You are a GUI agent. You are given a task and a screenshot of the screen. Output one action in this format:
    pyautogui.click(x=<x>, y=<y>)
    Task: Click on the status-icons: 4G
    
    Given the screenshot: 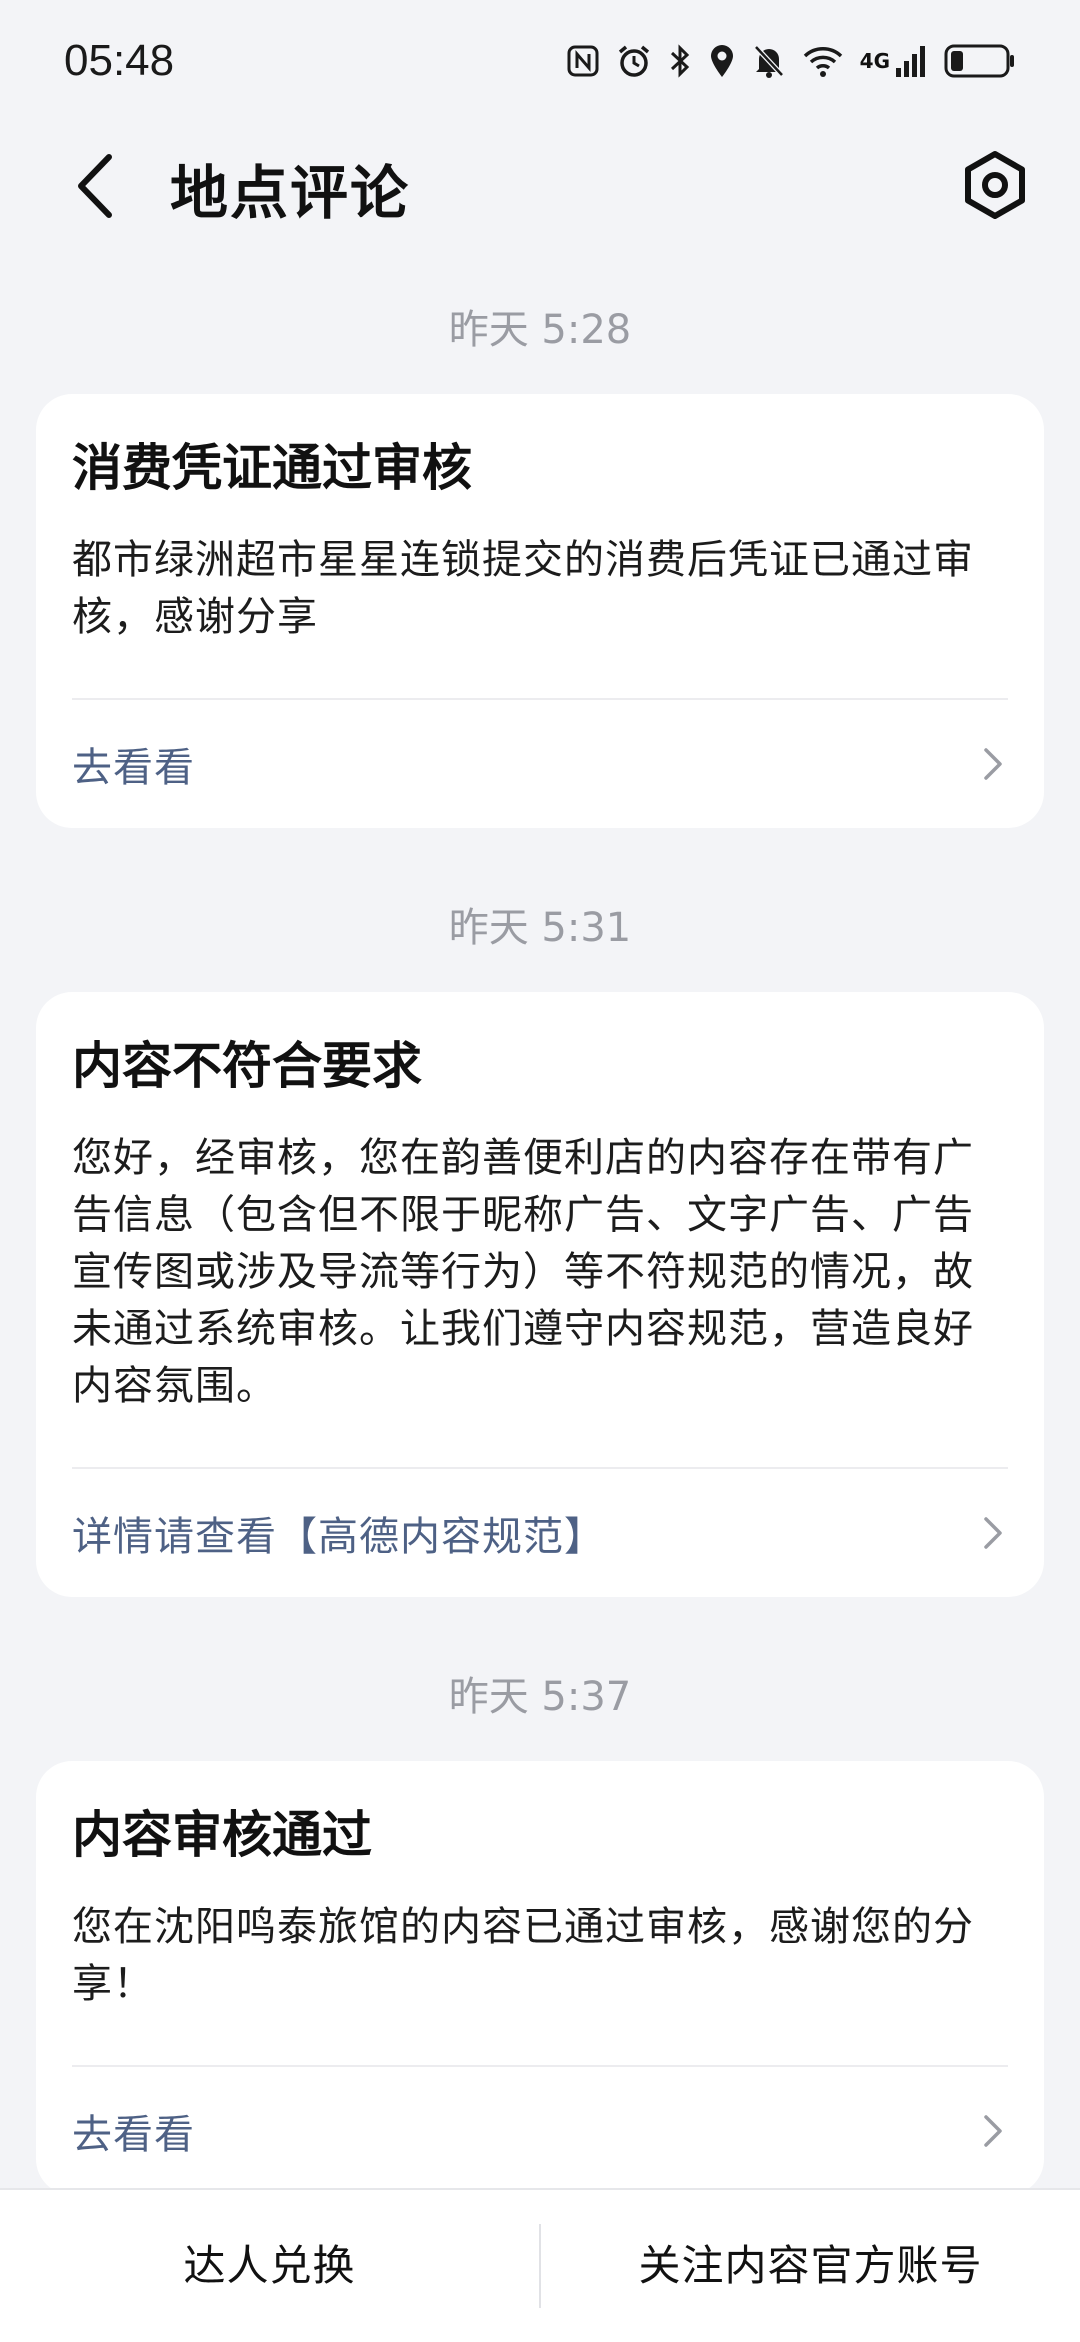 What is the action you would take?
    pyautogui.click(x=791, y=61)
    